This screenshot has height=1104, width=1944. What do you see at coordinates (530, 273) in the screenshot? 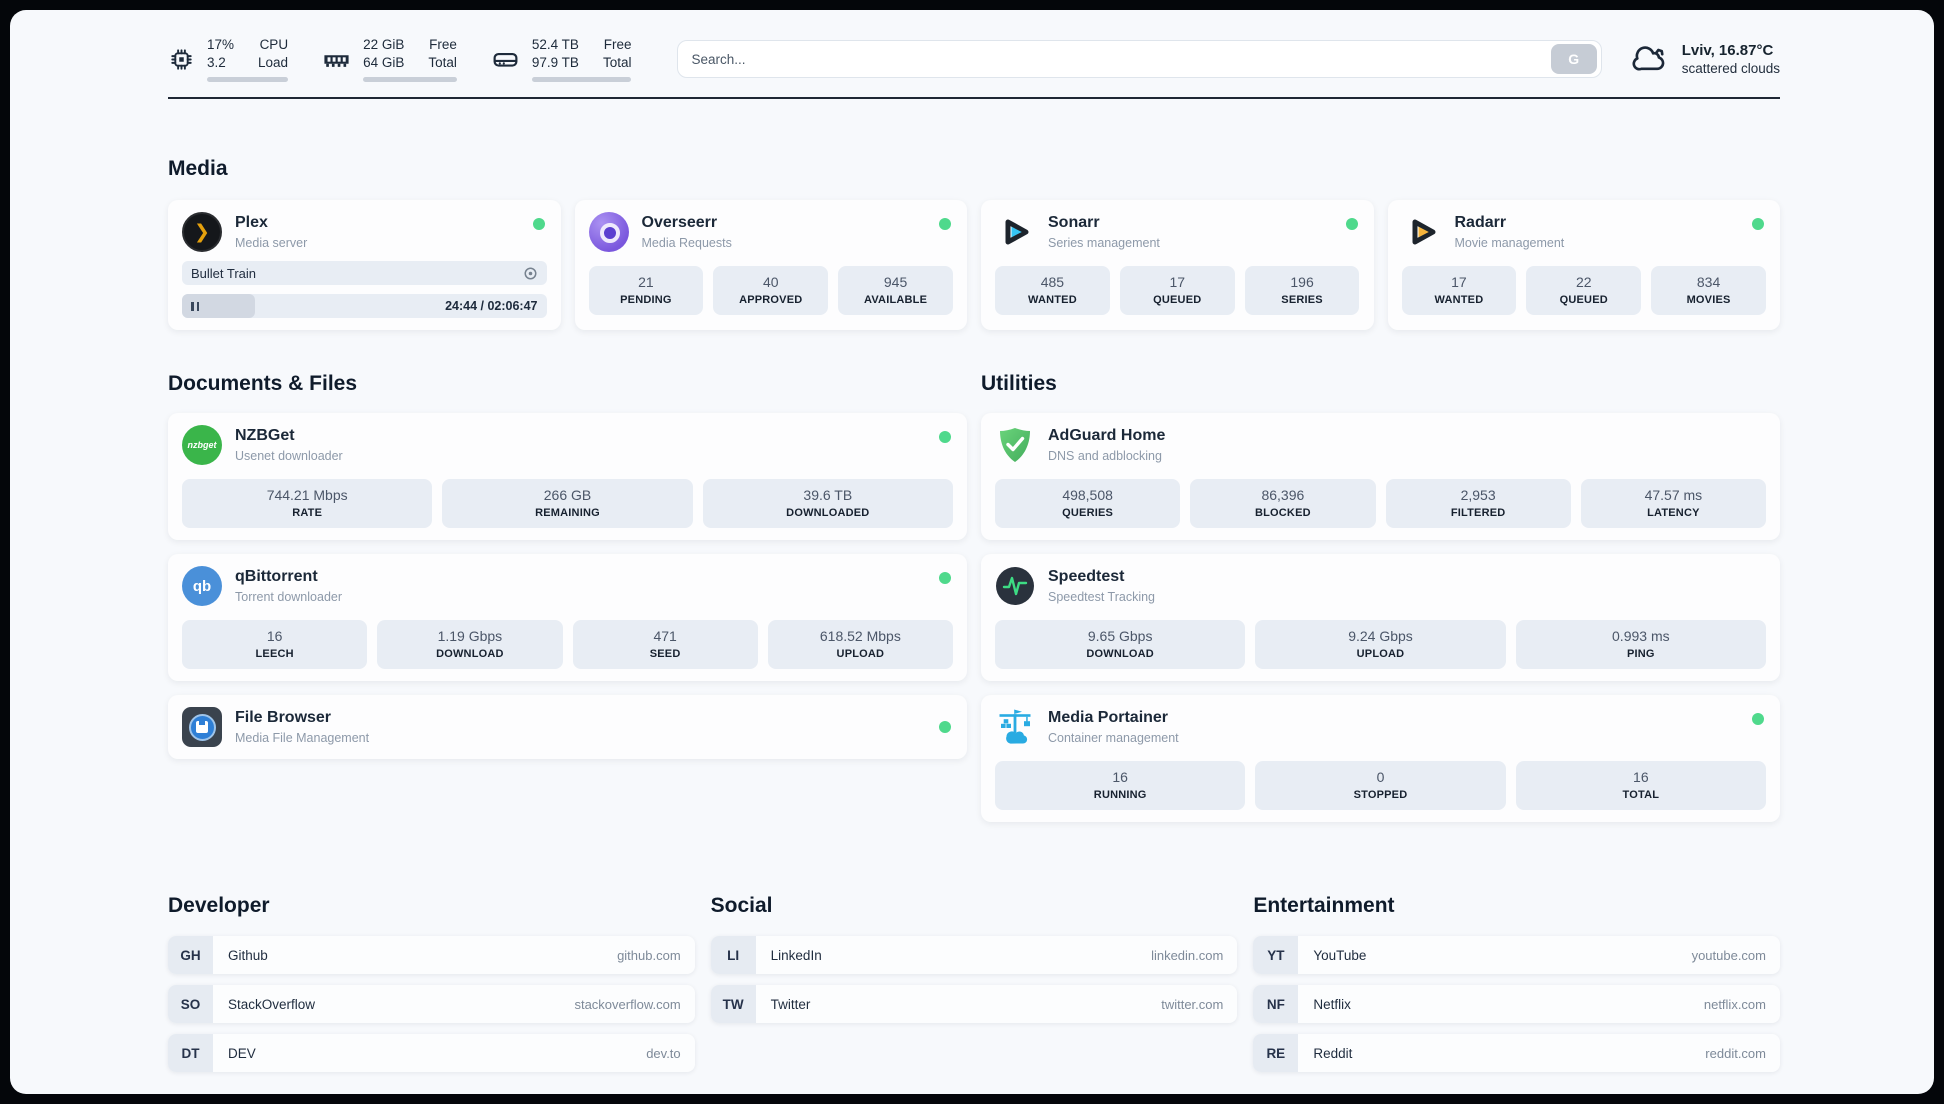
I see `cast-icon` at bounding box center [530, 273].